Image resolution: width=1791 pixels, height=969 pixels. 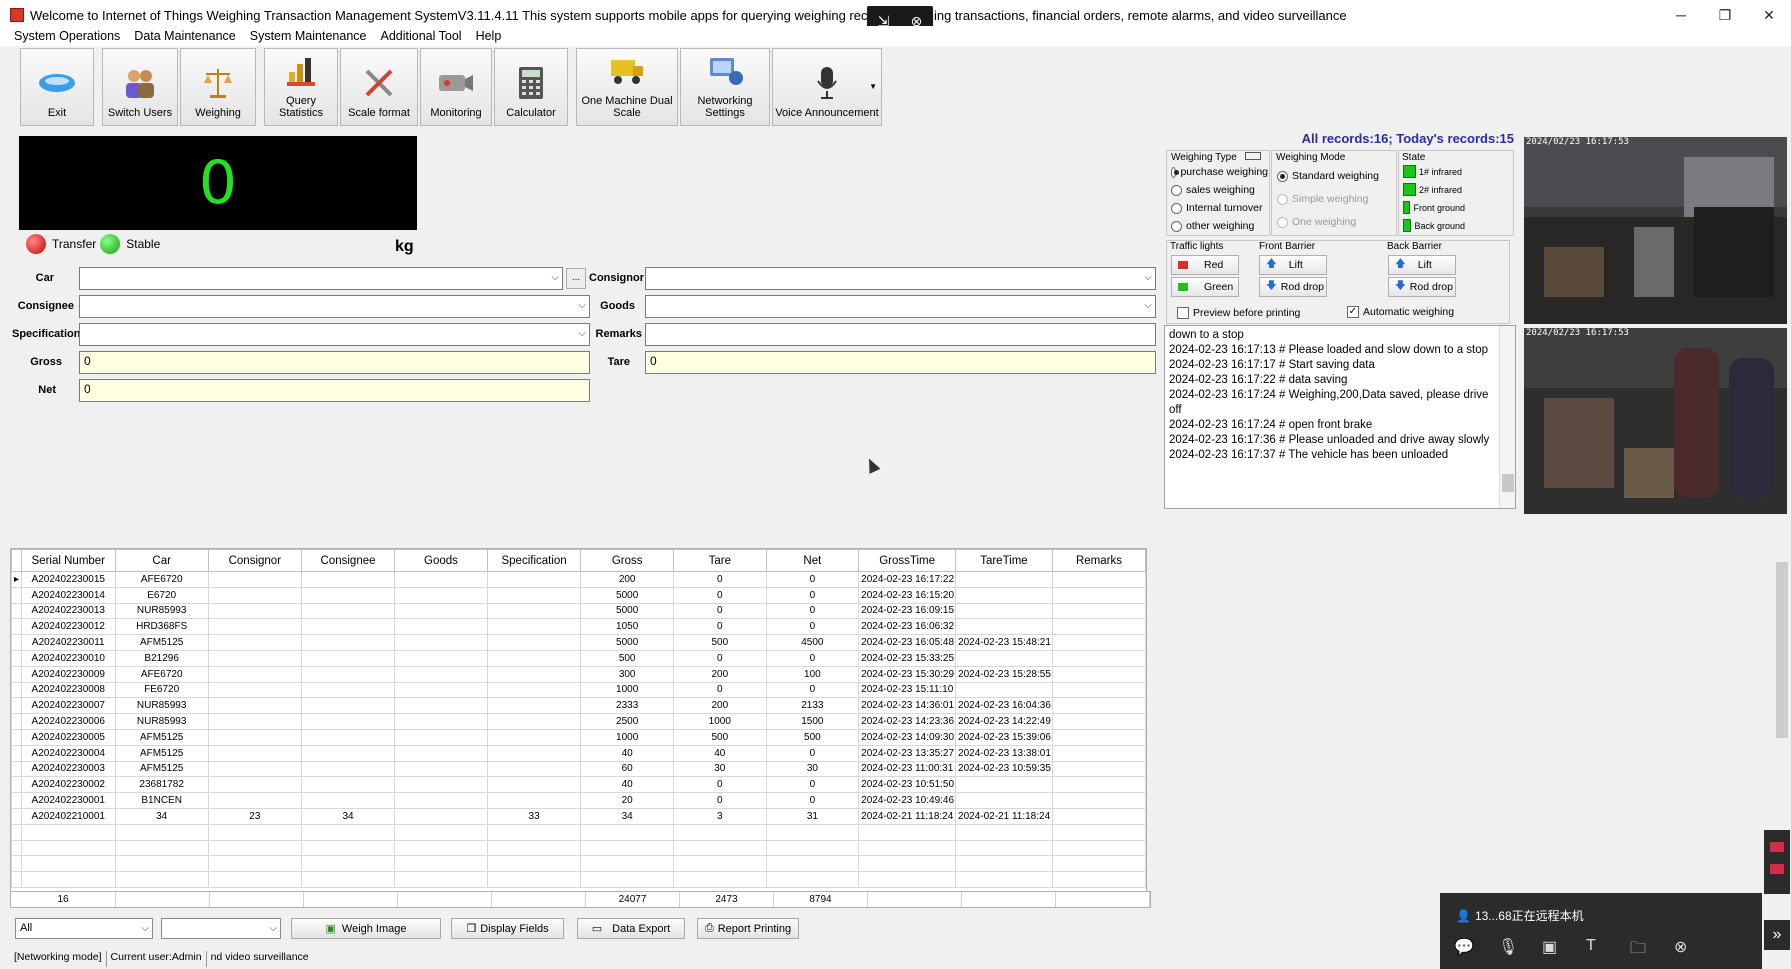 What do you see at coordinates (1328, 176) in the screenshot?
I see `weighing-mode-standard: Standard weighing` at bounding box center [1328, 176].